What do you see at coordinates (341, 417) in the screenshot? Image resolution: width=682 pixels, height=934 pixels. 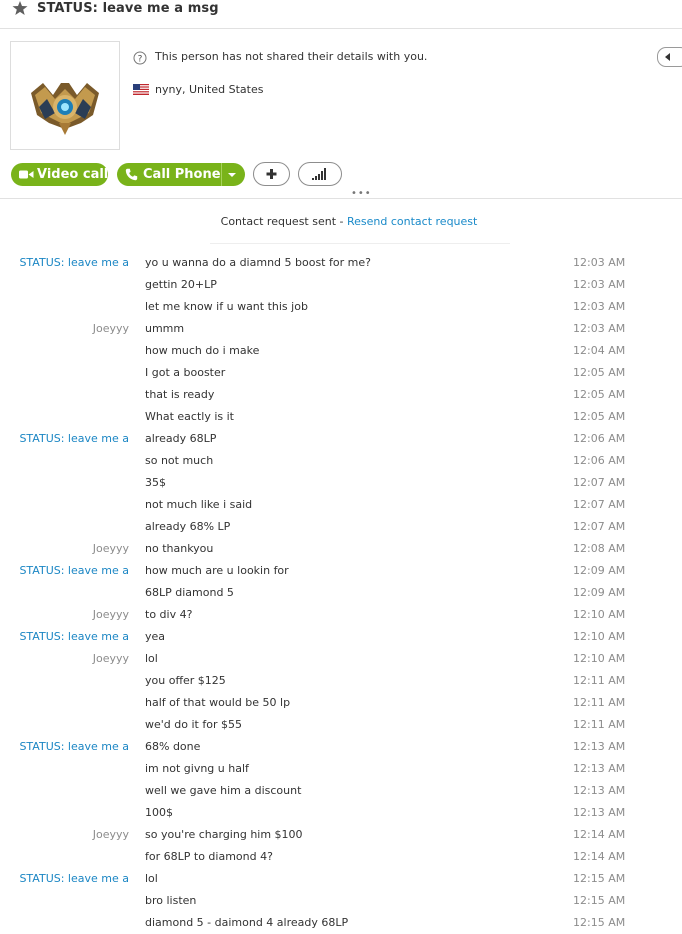 I see `message-row: What eactly is it 12:05 AM` at bounding box center [341, 417].